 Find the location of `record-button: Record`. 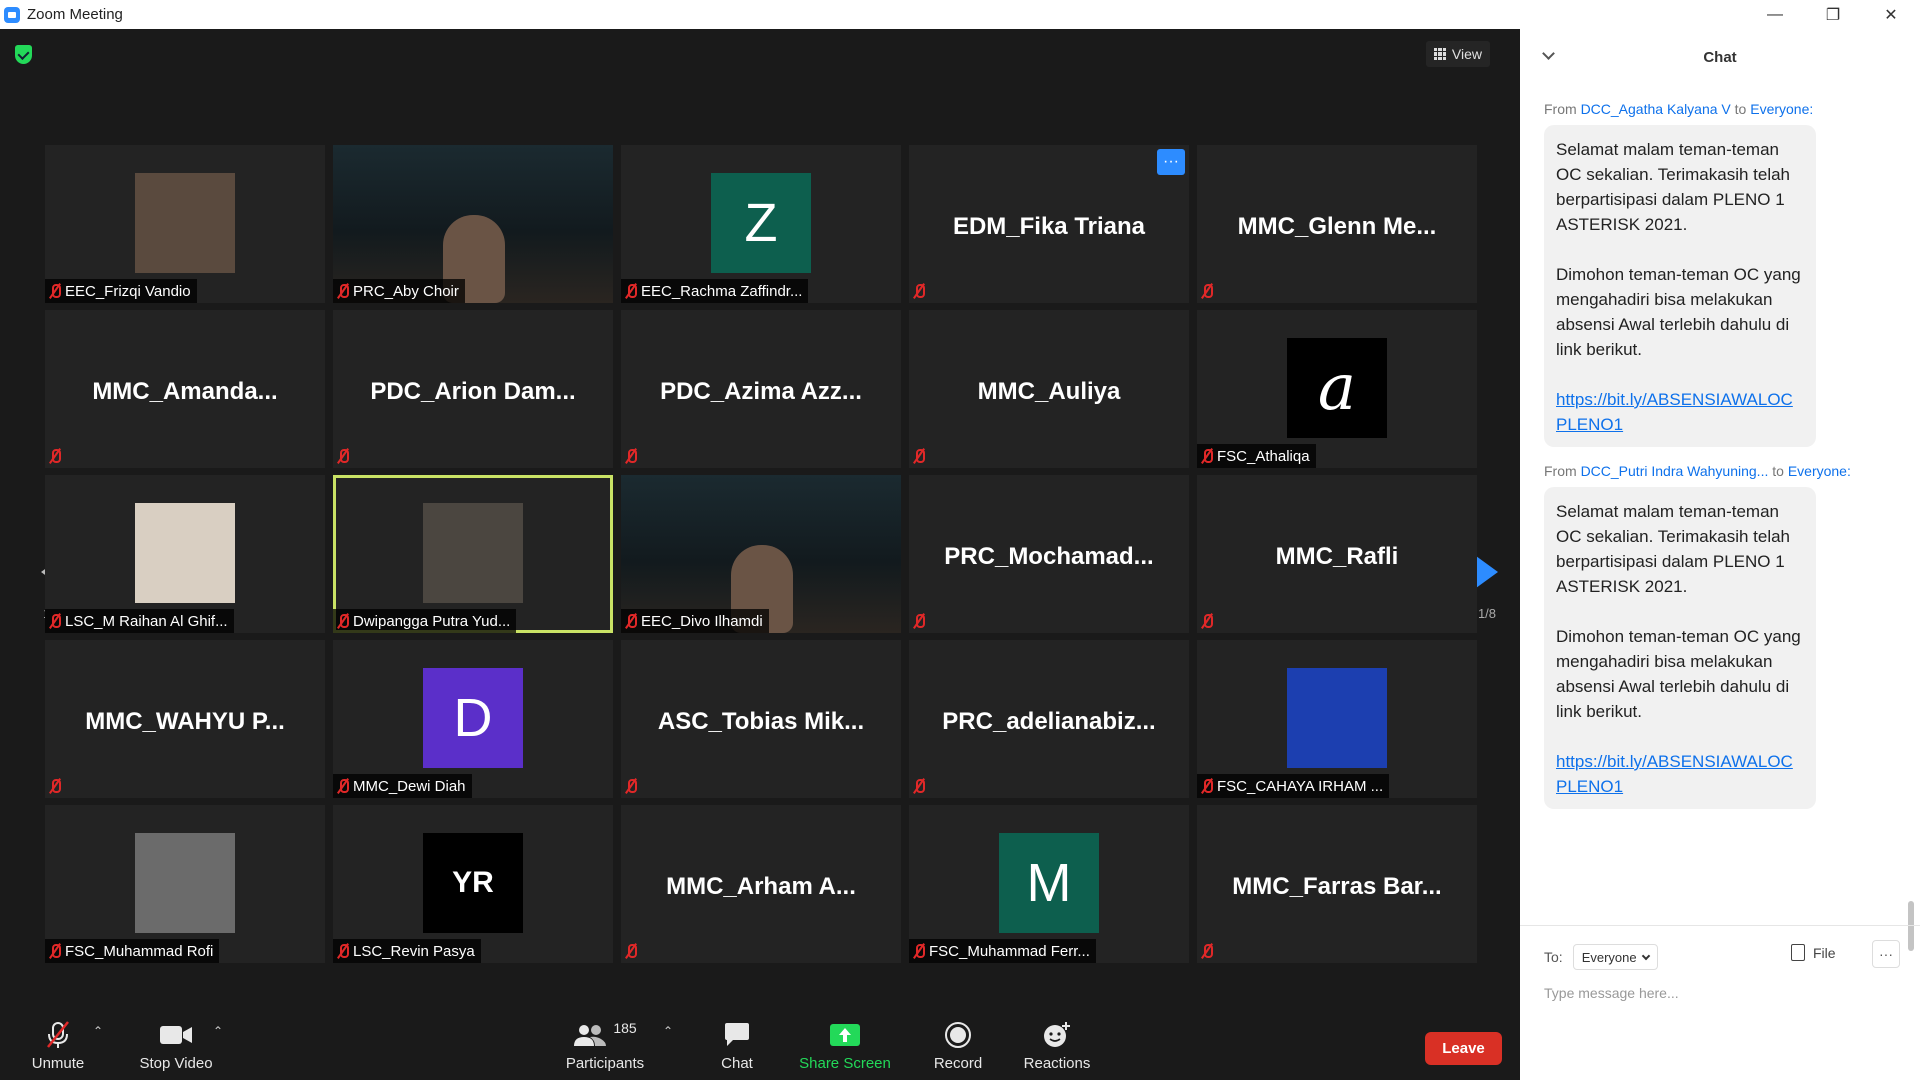

record-button: Record is located at coordinates (958, 1046).